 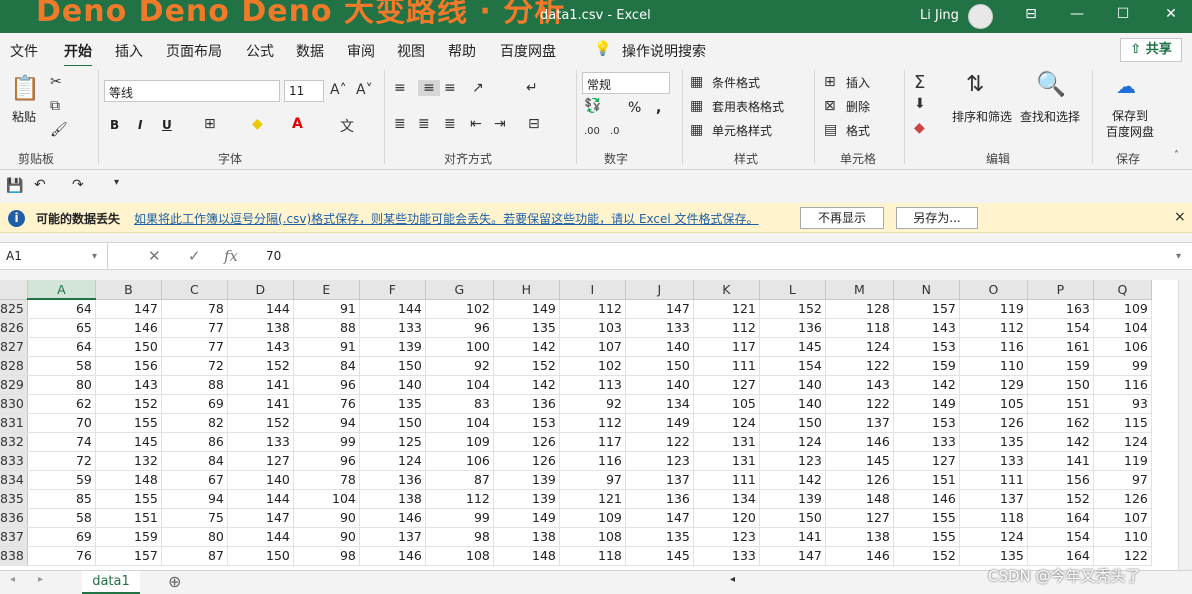 I want to click on select-all-corner, so click(x=14, y=290).